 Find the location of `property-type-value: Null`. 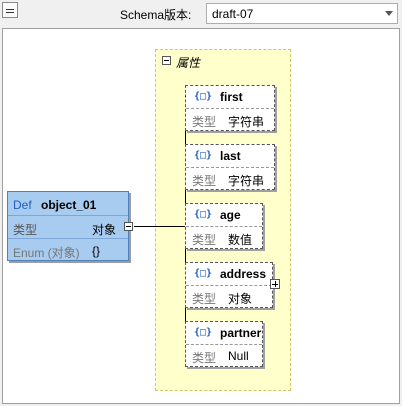

property-type-value: Null is located at coordinates (238, 356).